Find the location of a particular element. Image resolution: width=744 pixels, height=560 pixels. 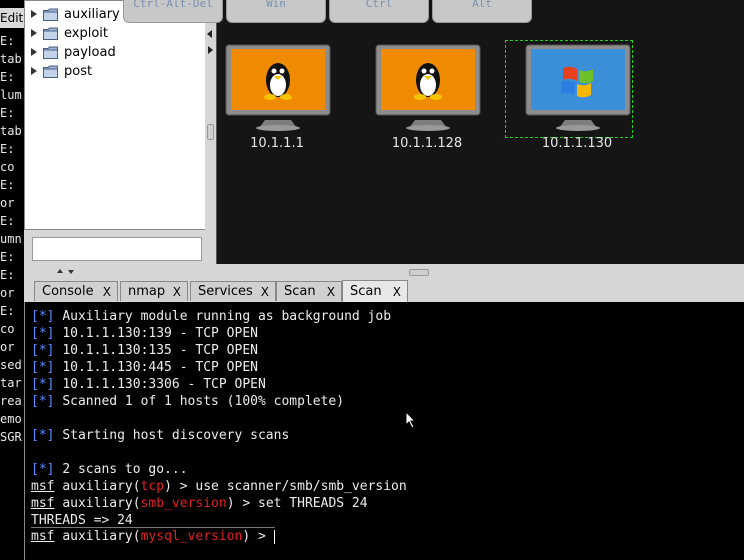

console-line: [*] 10.1.1.130:3306 - TCP OPEN is located at coordinates (148, 385).